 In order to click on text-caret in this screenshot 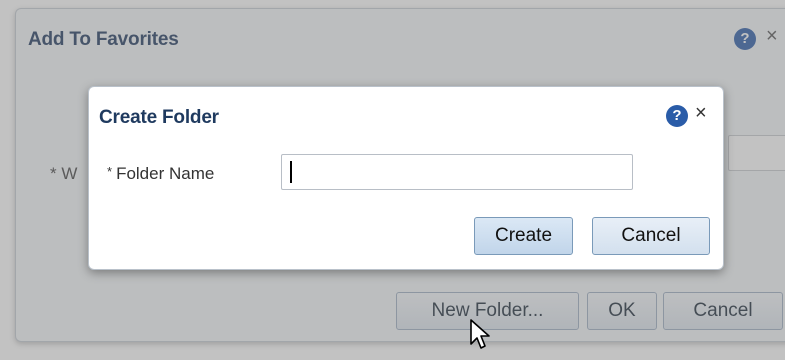, I will do `click(291, 172)`.